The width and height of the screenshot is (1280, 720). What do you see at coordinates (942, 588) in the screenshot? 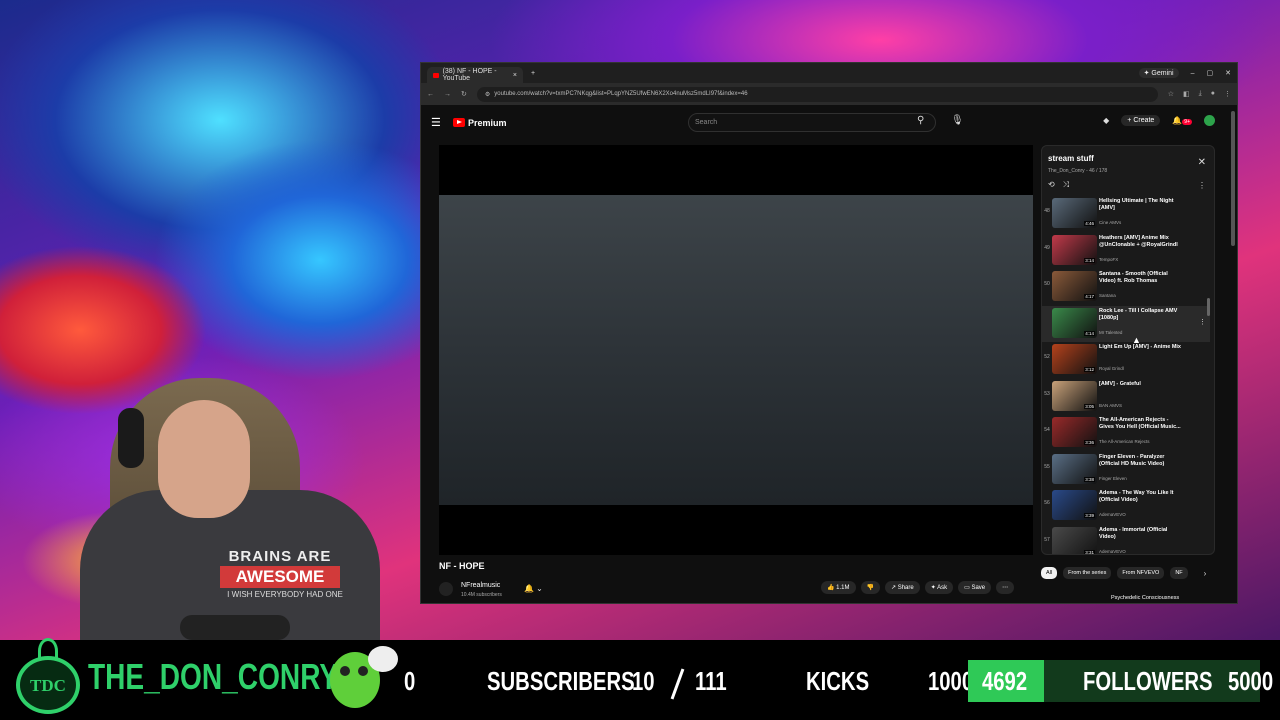
I see `ask-label: Ask` at bounding box center [942, 588].